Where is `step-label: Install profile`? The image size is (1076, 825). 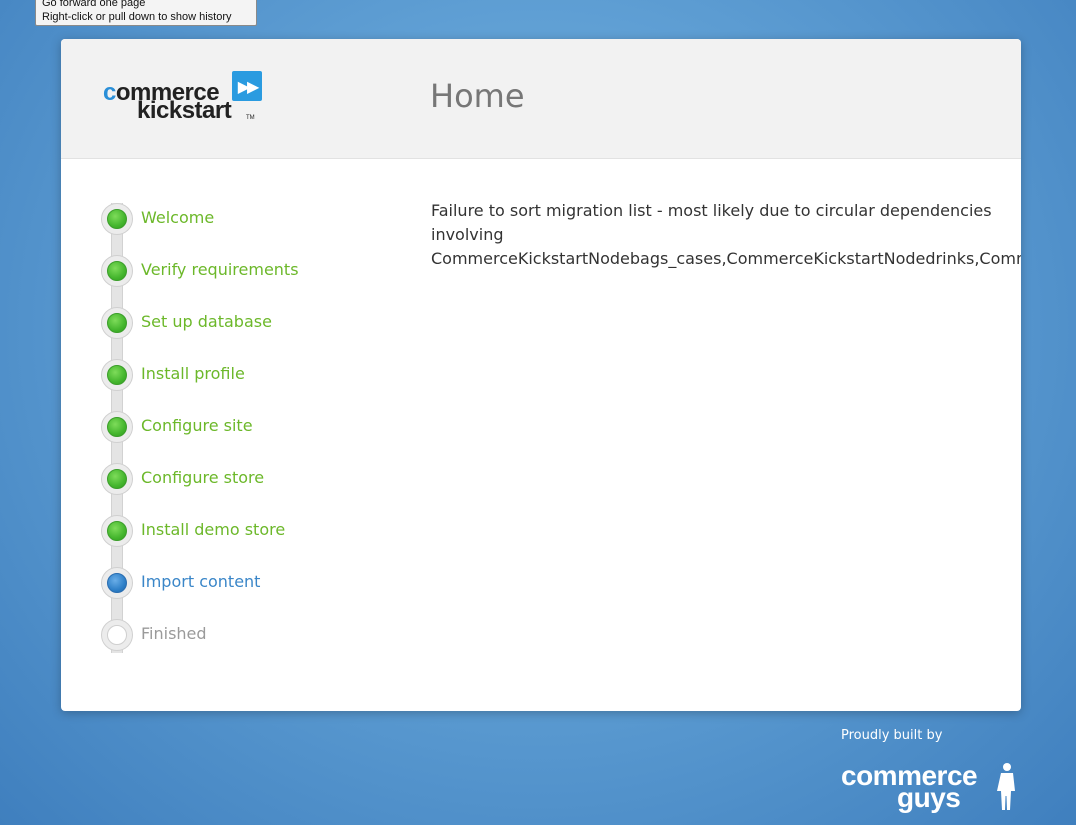
step-label: Install profile is located at coordinates (193, 373).